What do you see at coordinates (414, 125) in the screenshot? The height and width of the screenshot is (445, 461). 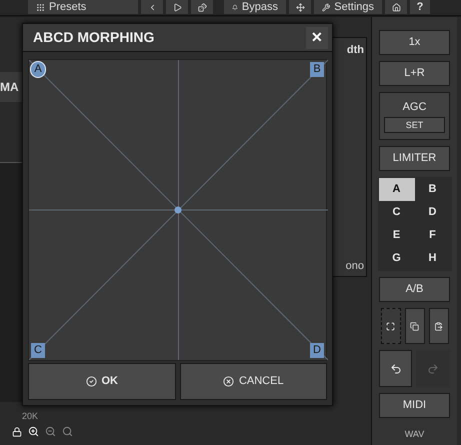 I see `set-button: SET` at bounding box center [414, 125].